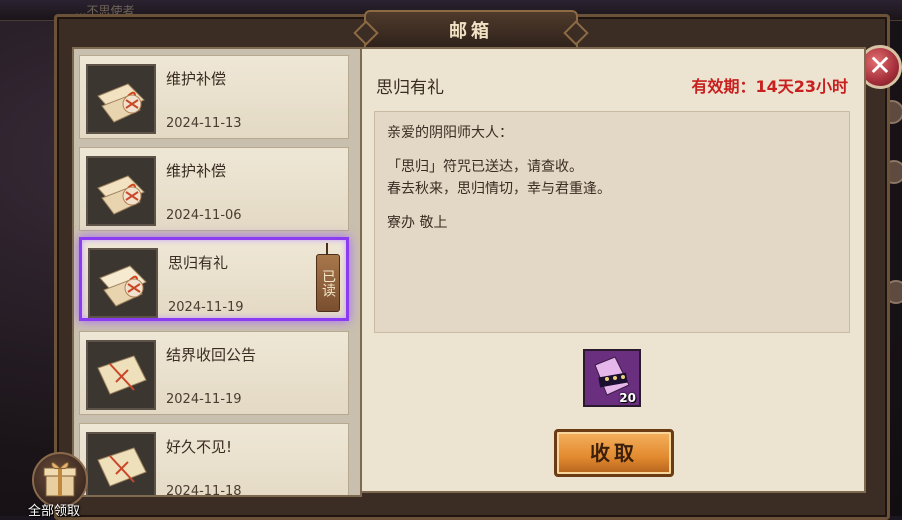 This screenshot has height=520, width=902. Describe the element at coordinates (204, 123) in the screenshot. I see `mail-date: 2024-11-13` at that location.